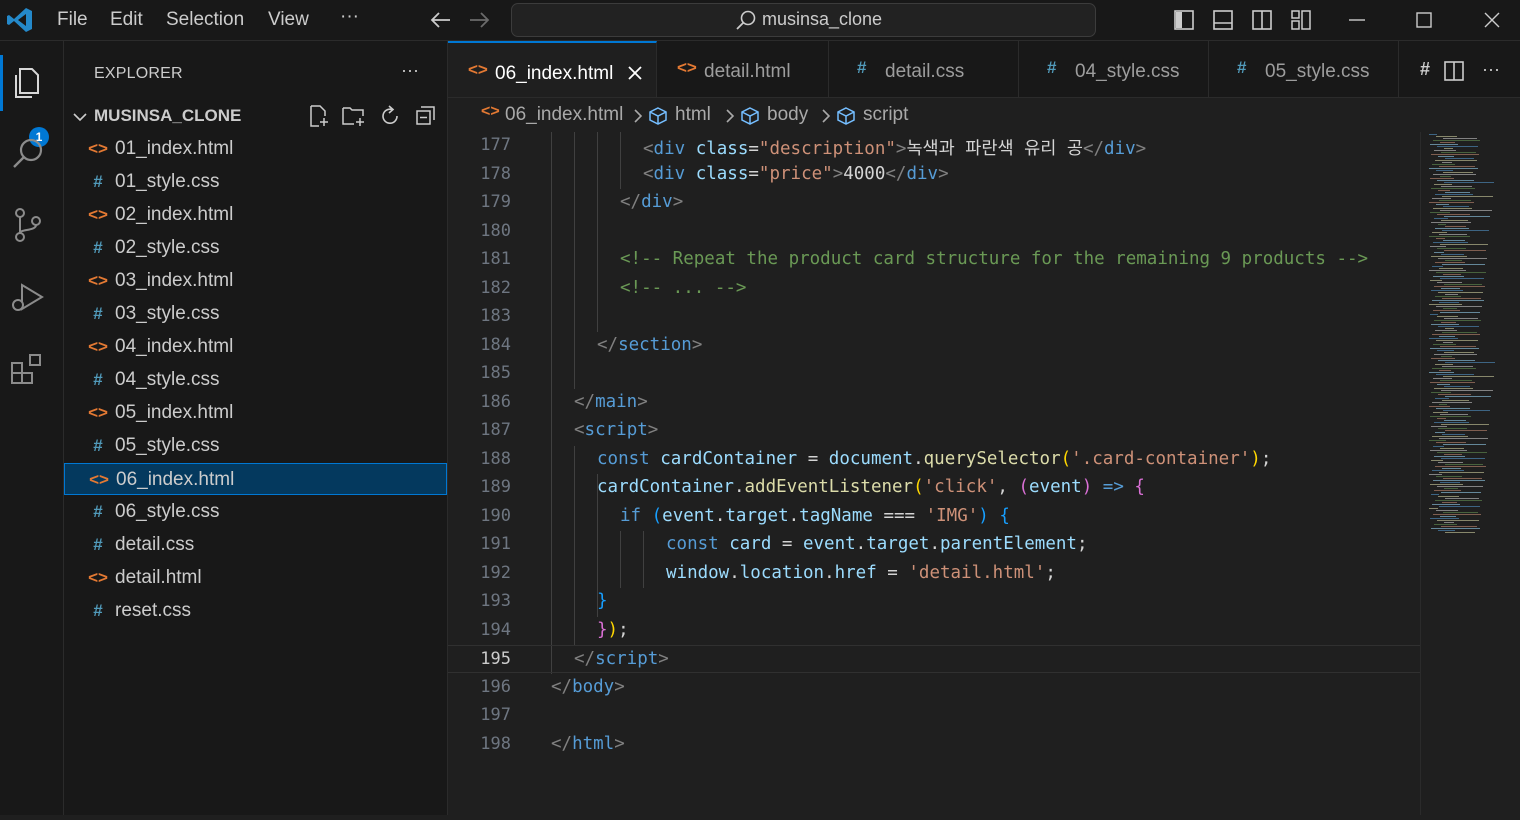 The width and height of the screenshot is (1520, 820). Describe the element at coordinates (255, 413) in the screenshot. I see `file-item: <> 05_index.html` at that location.